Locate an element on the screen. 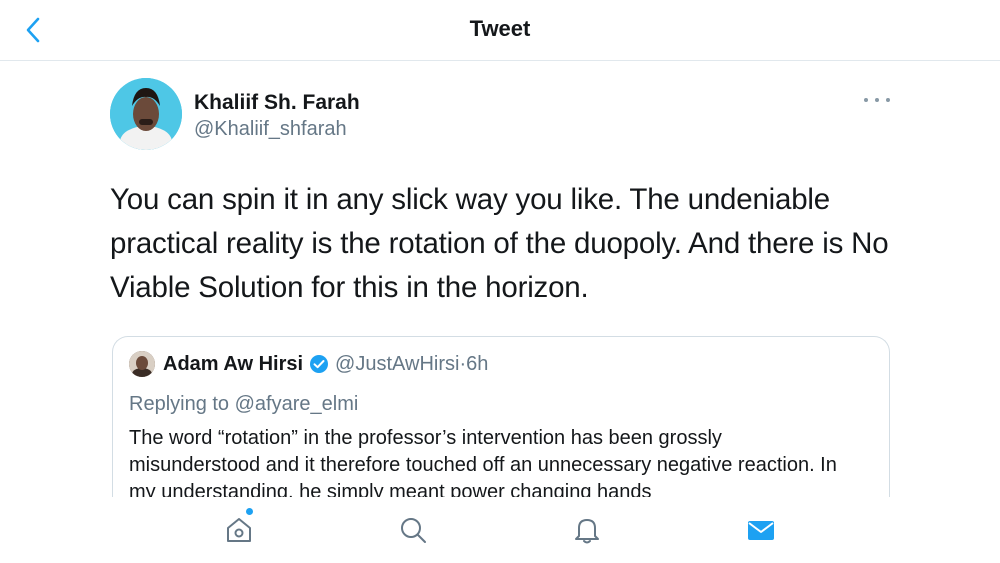  author-handle: @Khaliif_shfarah is located at coordinates (270, 129).